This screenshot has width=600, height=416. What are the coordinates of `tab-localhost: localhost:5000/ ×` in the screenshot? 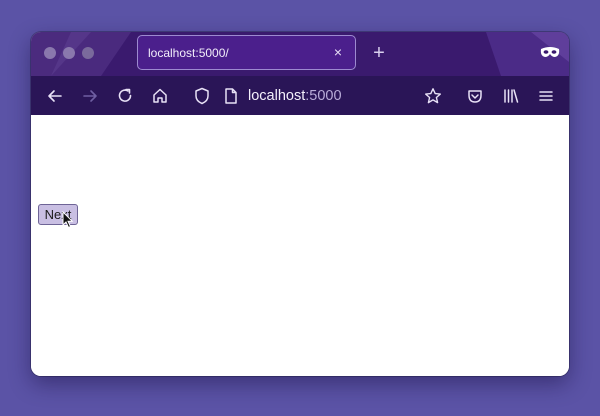 It's located at (246, 52).